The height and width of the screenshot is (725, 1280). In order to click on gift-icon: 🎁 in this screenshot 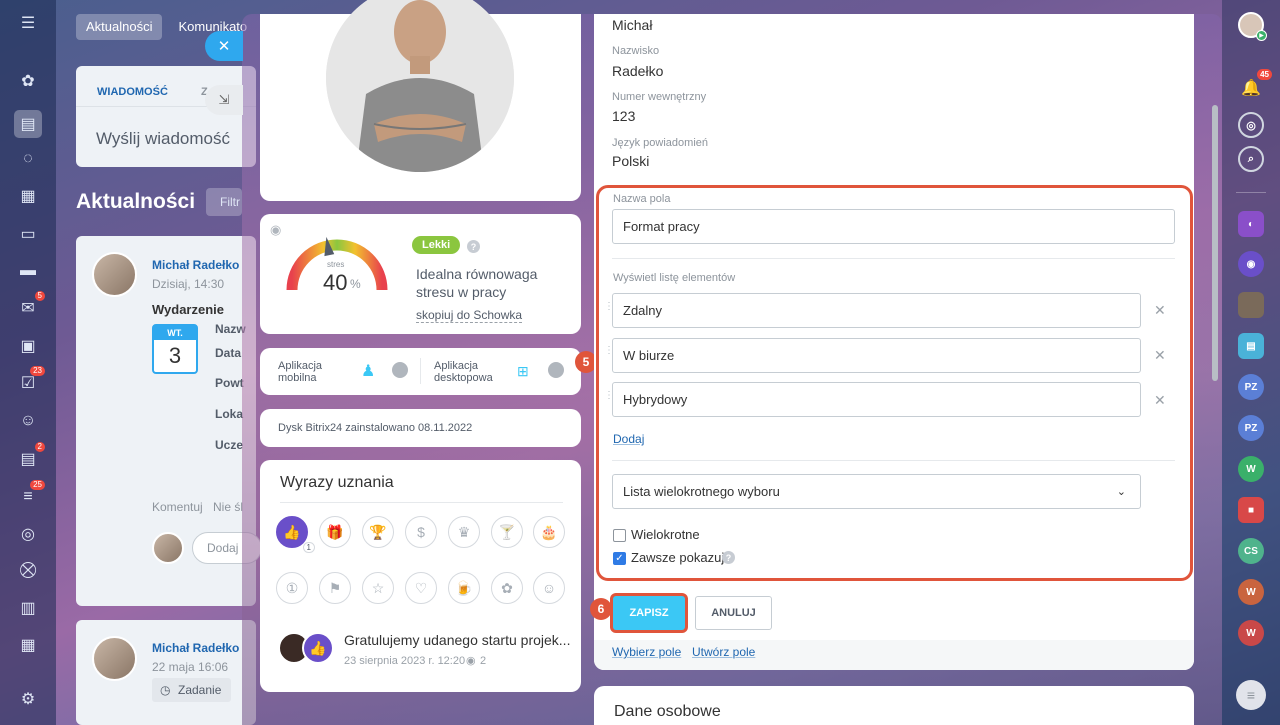, I will do `click(335, 532)`.